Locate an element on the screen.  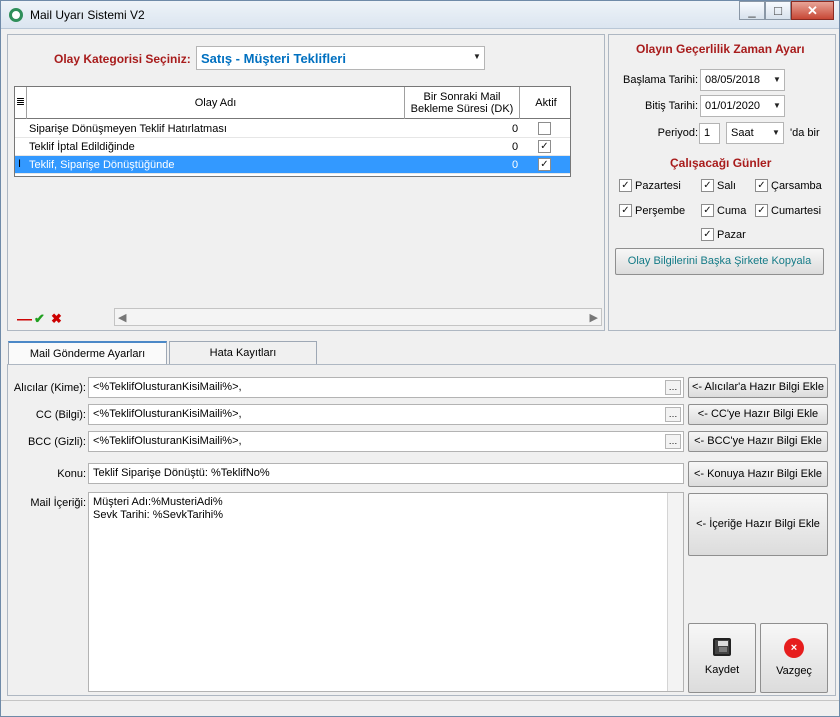
category-select: Satış - Müşteri Teklifleri ▼ is located at coordinates (340, 58).